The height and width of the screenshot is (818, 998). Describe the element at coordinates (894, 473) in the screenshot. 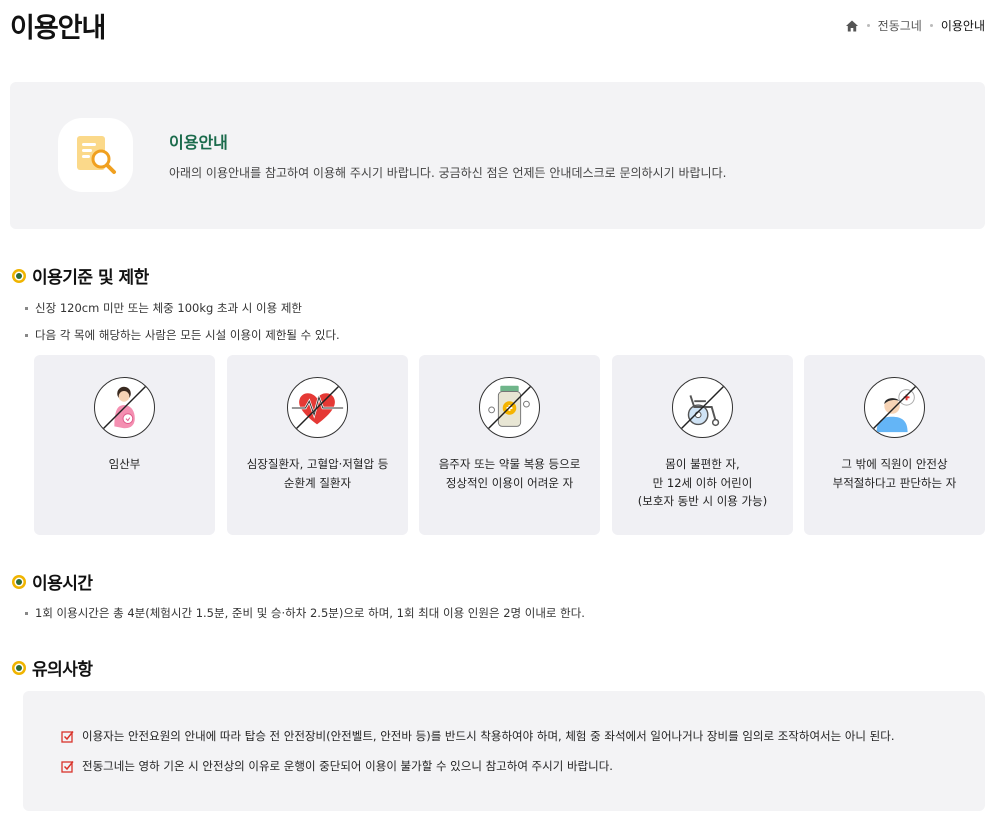

I see `card-label: 그 밖에 직원이 안전상 부적절하다고 판단하는 자` at that location.